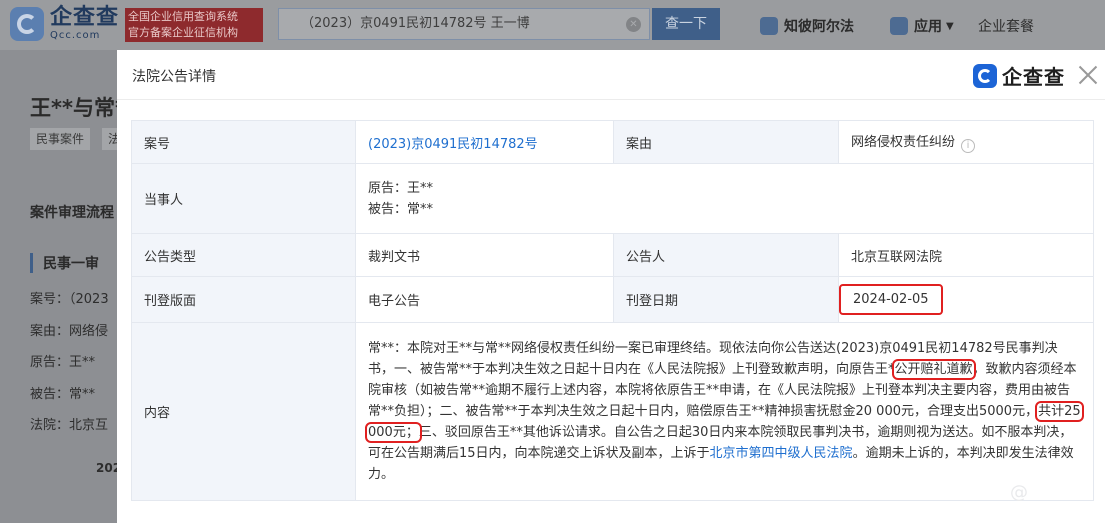 The image size is (1105, 523). I want to click on search-input: （2023）京0491民初14782号 王一博 ✕, so click(464, 24).